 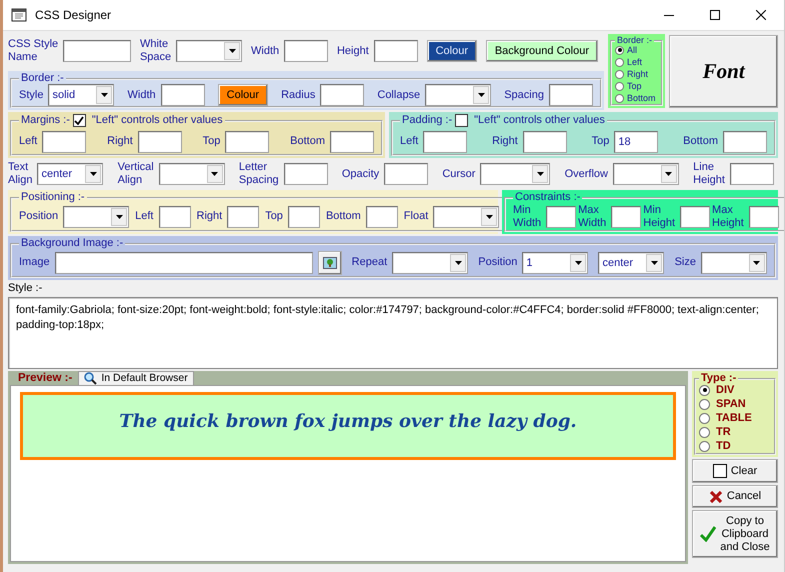 I want to click on radio-label: TR, so click(x=723, y=432).